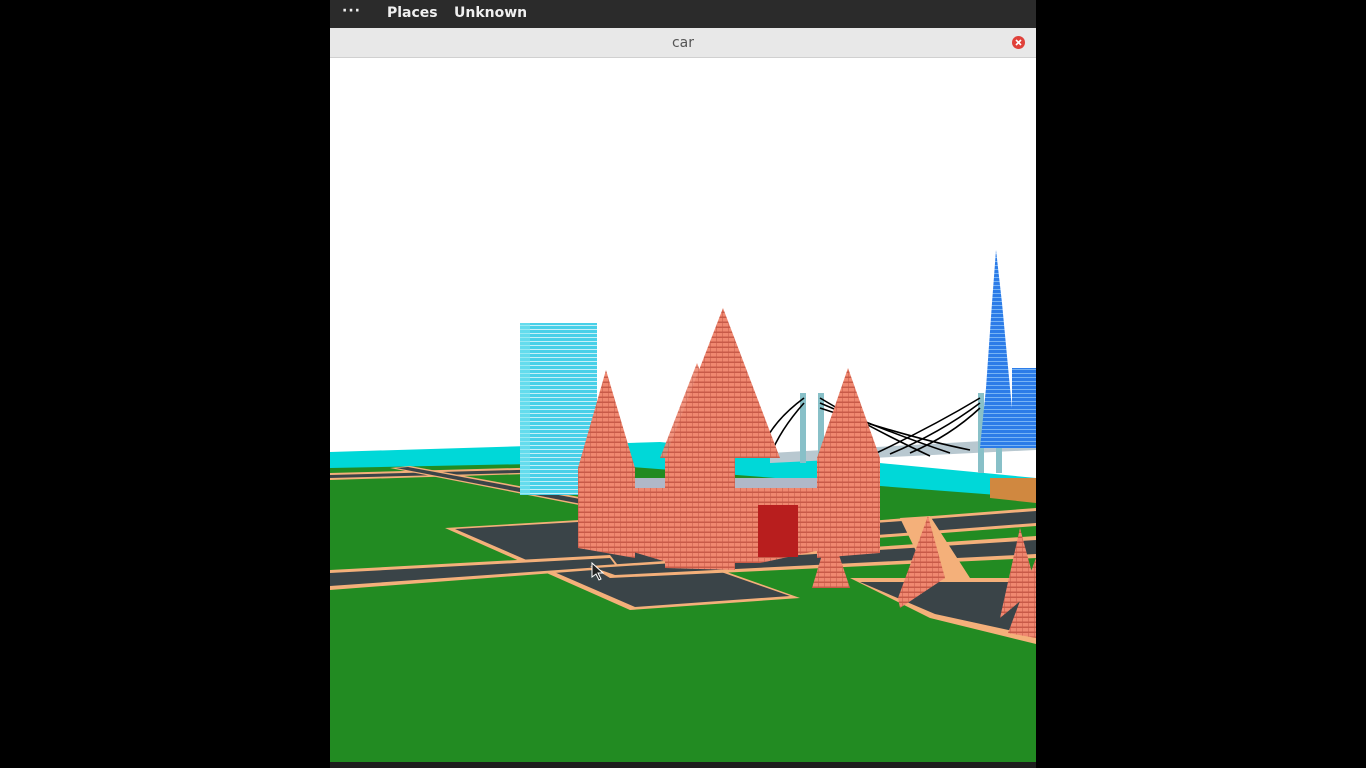 The height and width of the screenshot is (768, 1366). I want to click on window-titlebar: car, so click(683, 43).